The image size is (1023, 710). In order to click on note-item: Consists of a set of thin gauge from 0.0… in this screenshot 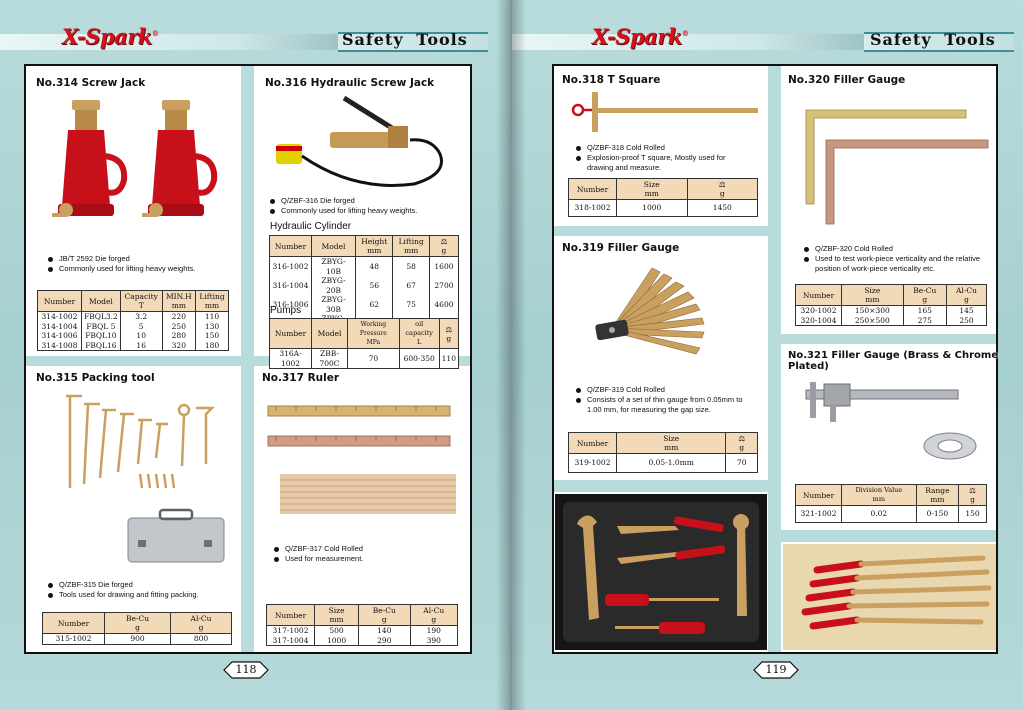, I will do `click(659, 400)`.